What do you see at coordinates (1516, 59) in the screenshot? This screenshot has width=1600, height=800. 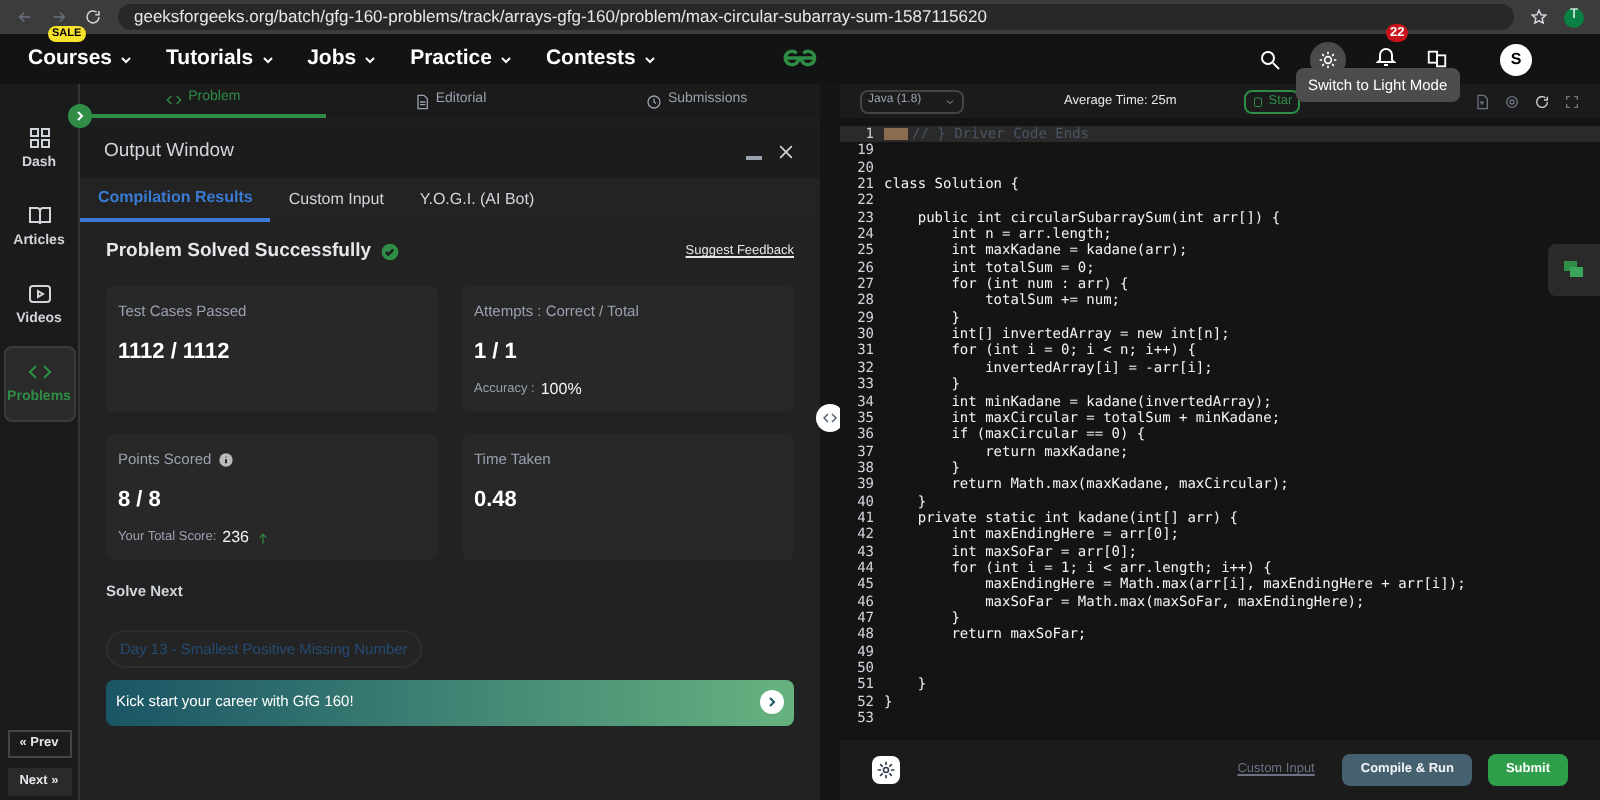 I see `user-avatar: S` at bounding box center [1516, 59].